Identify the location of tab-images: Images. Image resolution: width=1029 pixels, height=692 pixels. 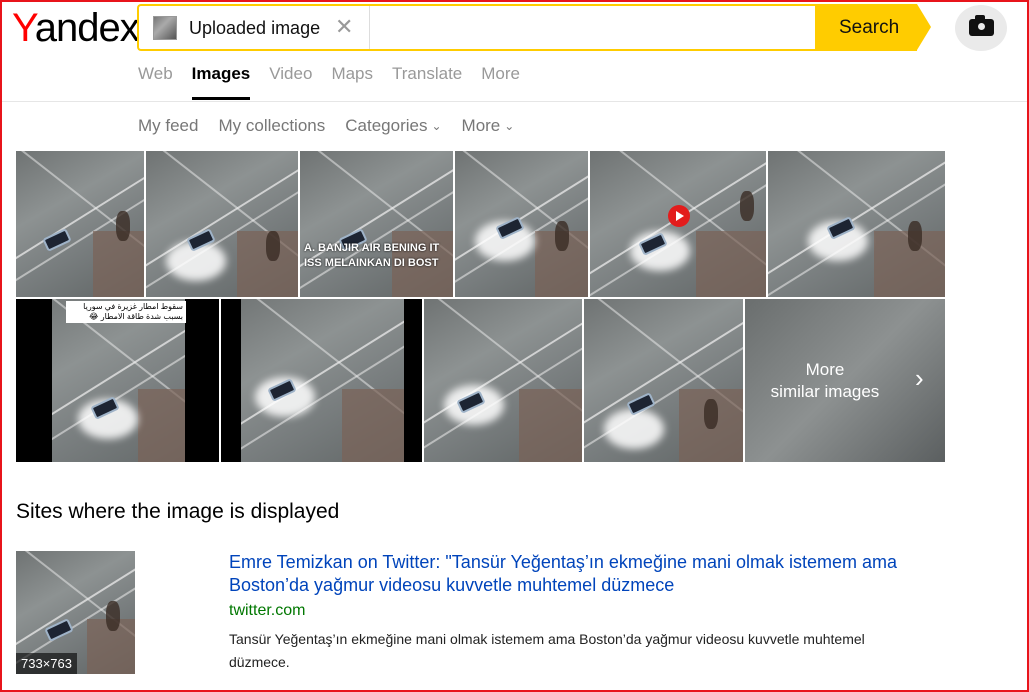
(221, 82).